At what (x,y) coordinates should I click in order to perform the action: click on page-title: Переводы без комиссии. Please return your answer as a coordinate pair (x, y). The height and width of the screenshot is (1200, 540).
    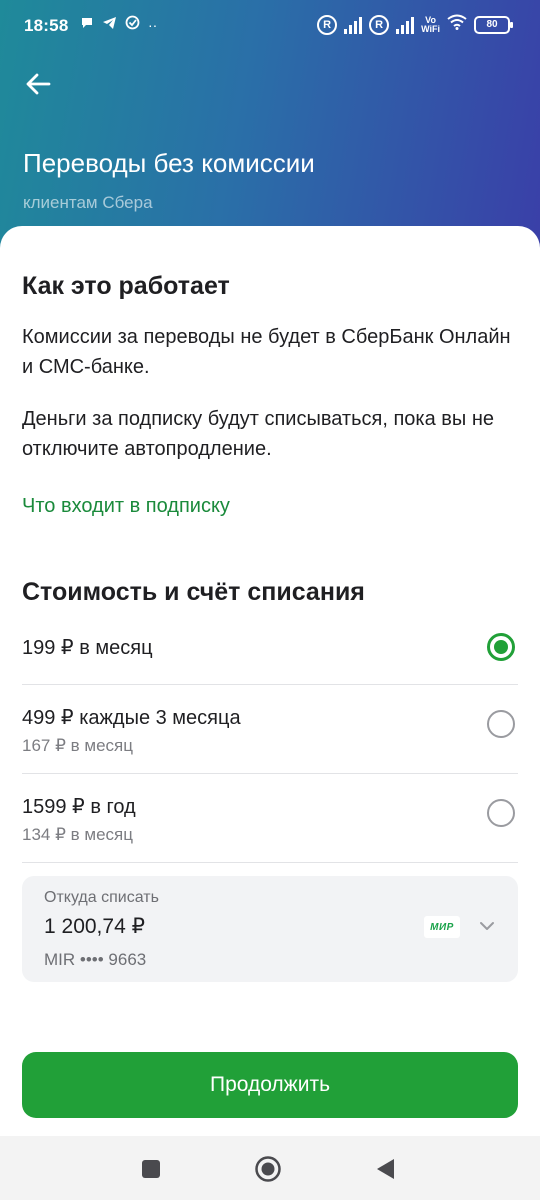
    Looking at the image, I should click on (169, 163).